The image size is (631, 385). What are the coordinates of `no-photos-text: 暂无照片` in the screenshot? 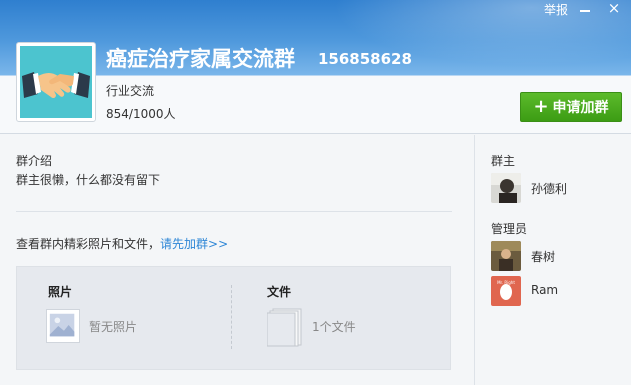 It's located at (113, 327).